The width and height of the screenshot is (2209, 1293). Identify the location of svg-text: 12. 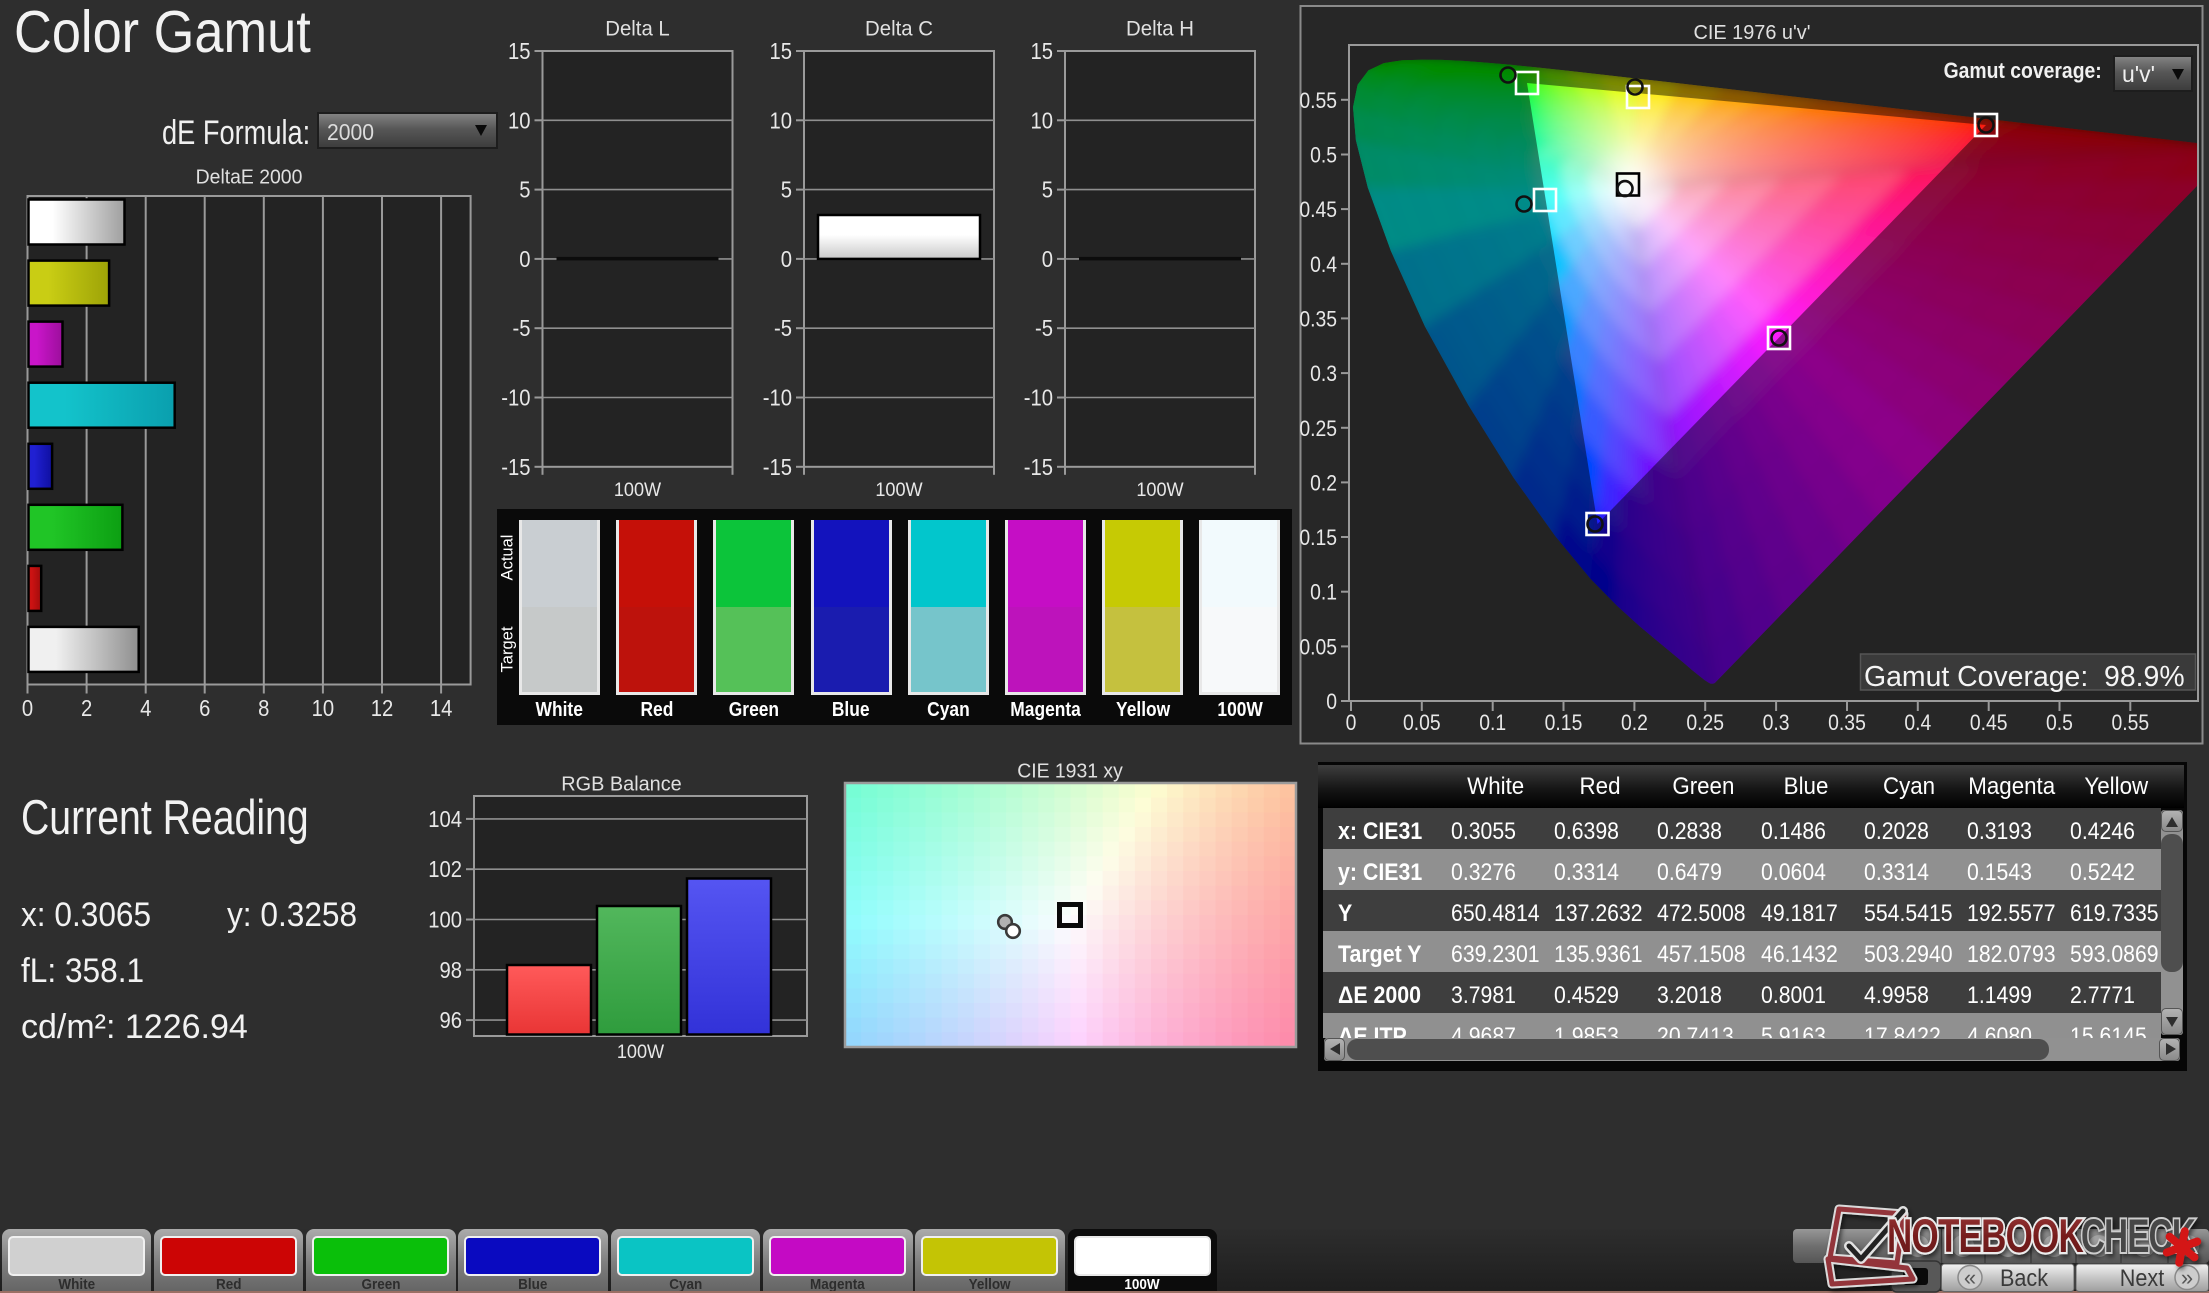
(382, 708).